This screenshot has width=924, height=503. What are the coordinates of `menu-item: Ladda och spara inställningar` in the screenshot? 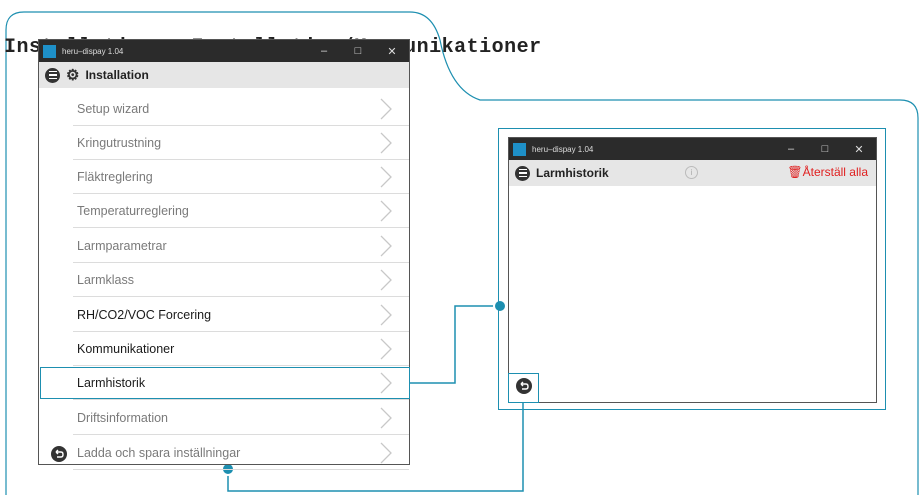 It's located at (241, 453).